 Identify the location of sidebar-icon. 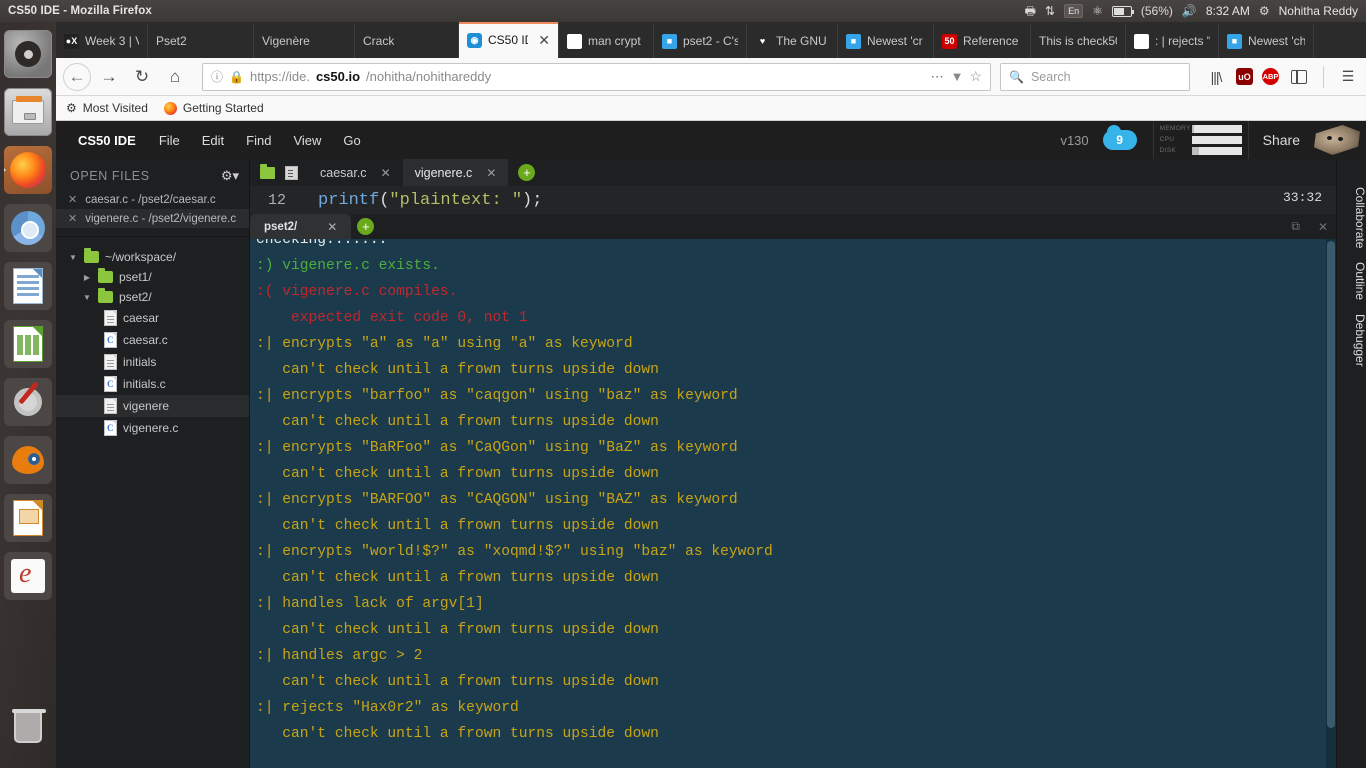
(1299, 77).